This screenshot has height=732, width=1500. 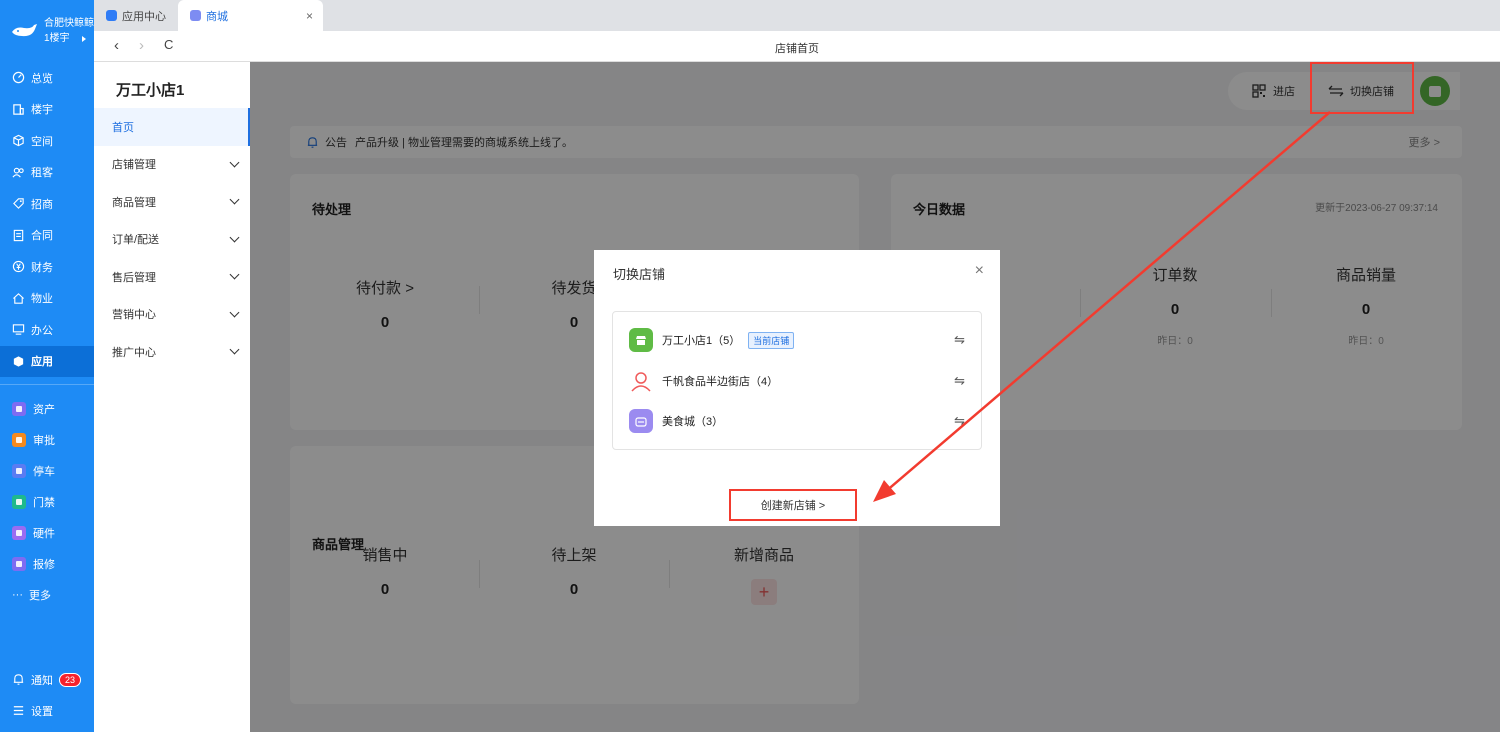 I want to click on nav-item-label: 招商, so click(x=42, y=204).